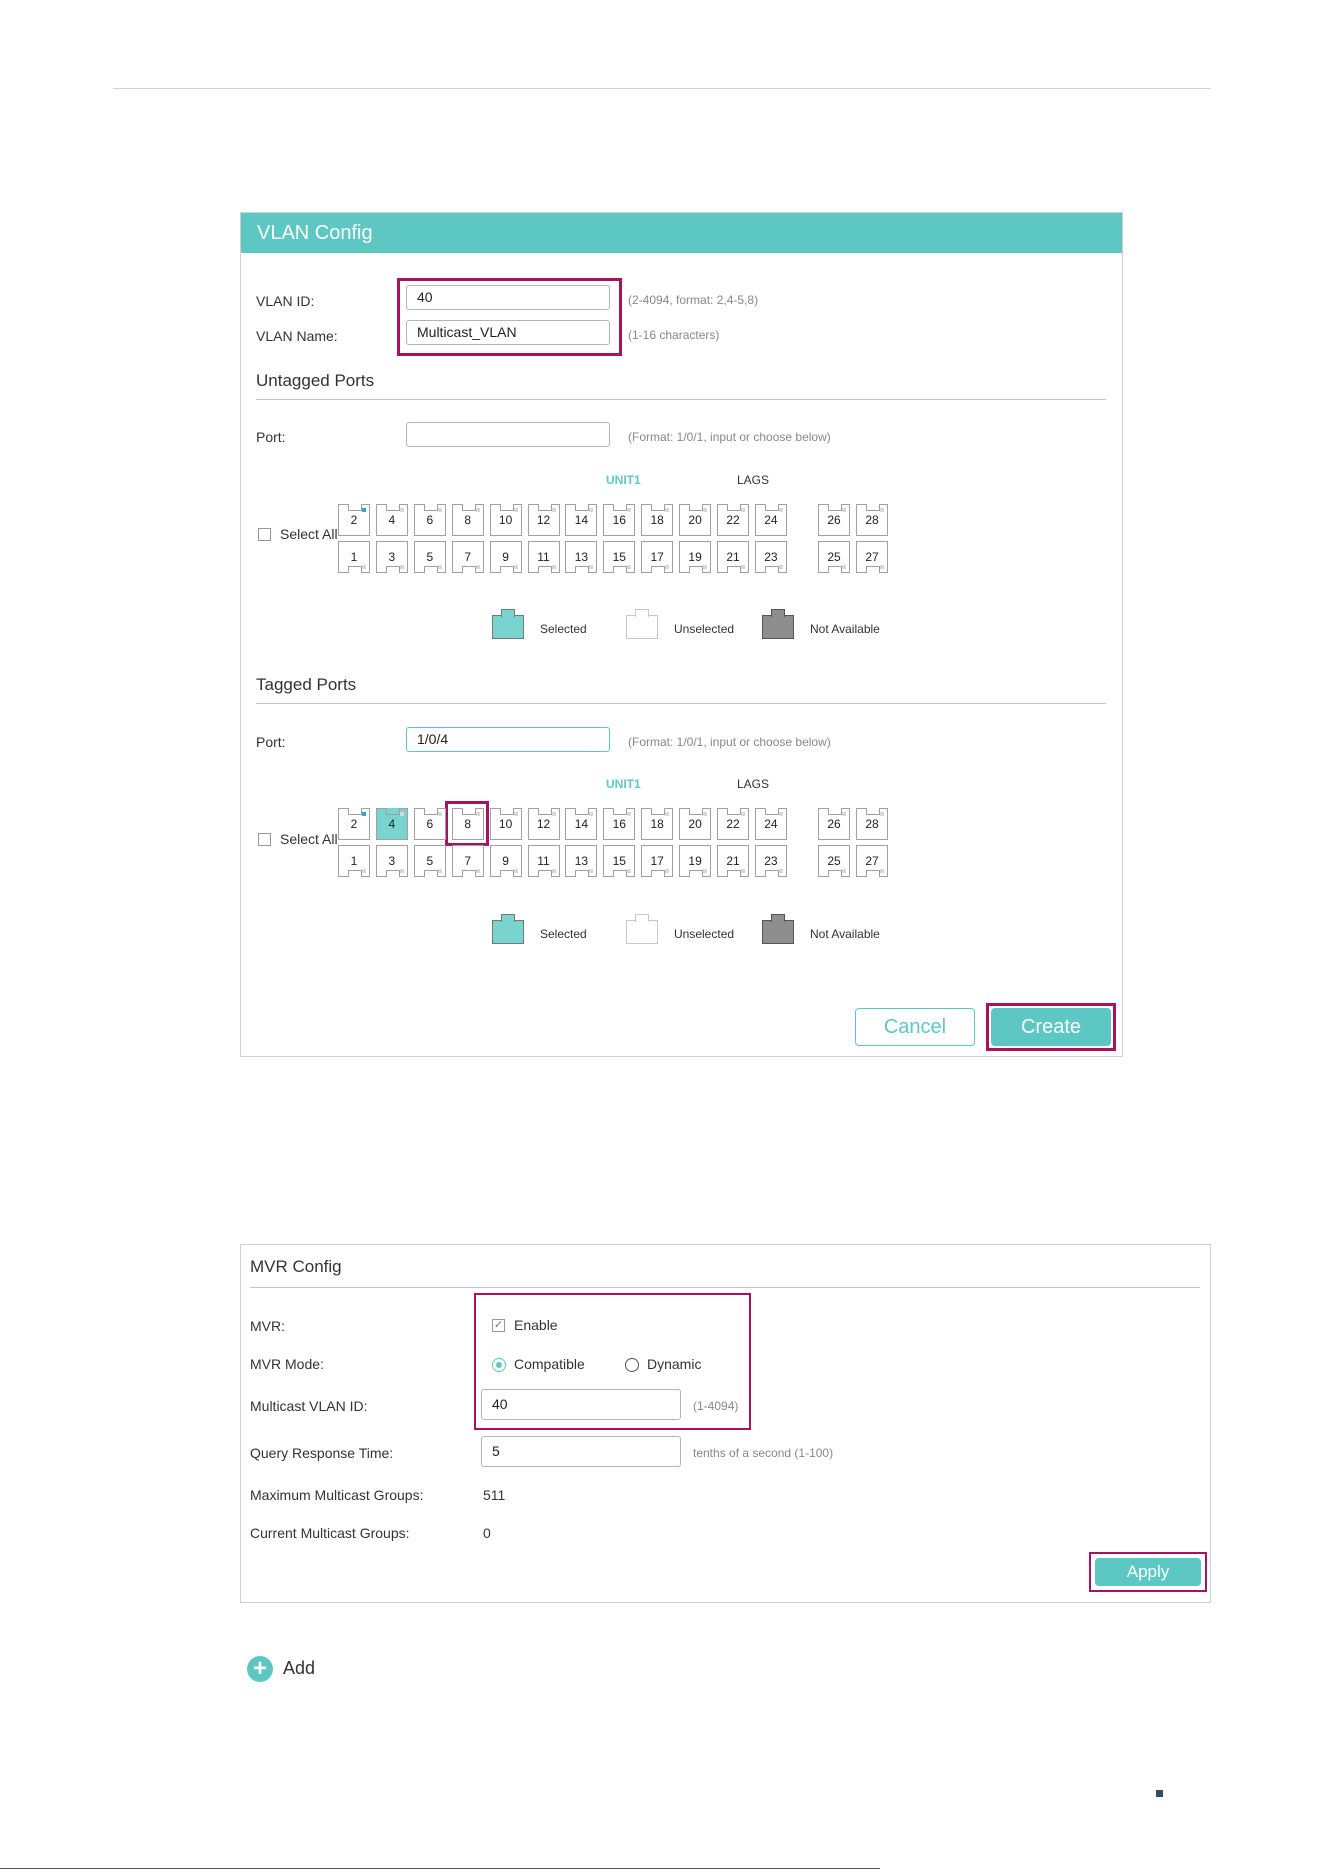 This screenshot has height=1872, width=1324. What do you see at coordinates (872, 861) in the screenshot?
I see `tagged-port-27: 27` at bounding box center [872, 861].